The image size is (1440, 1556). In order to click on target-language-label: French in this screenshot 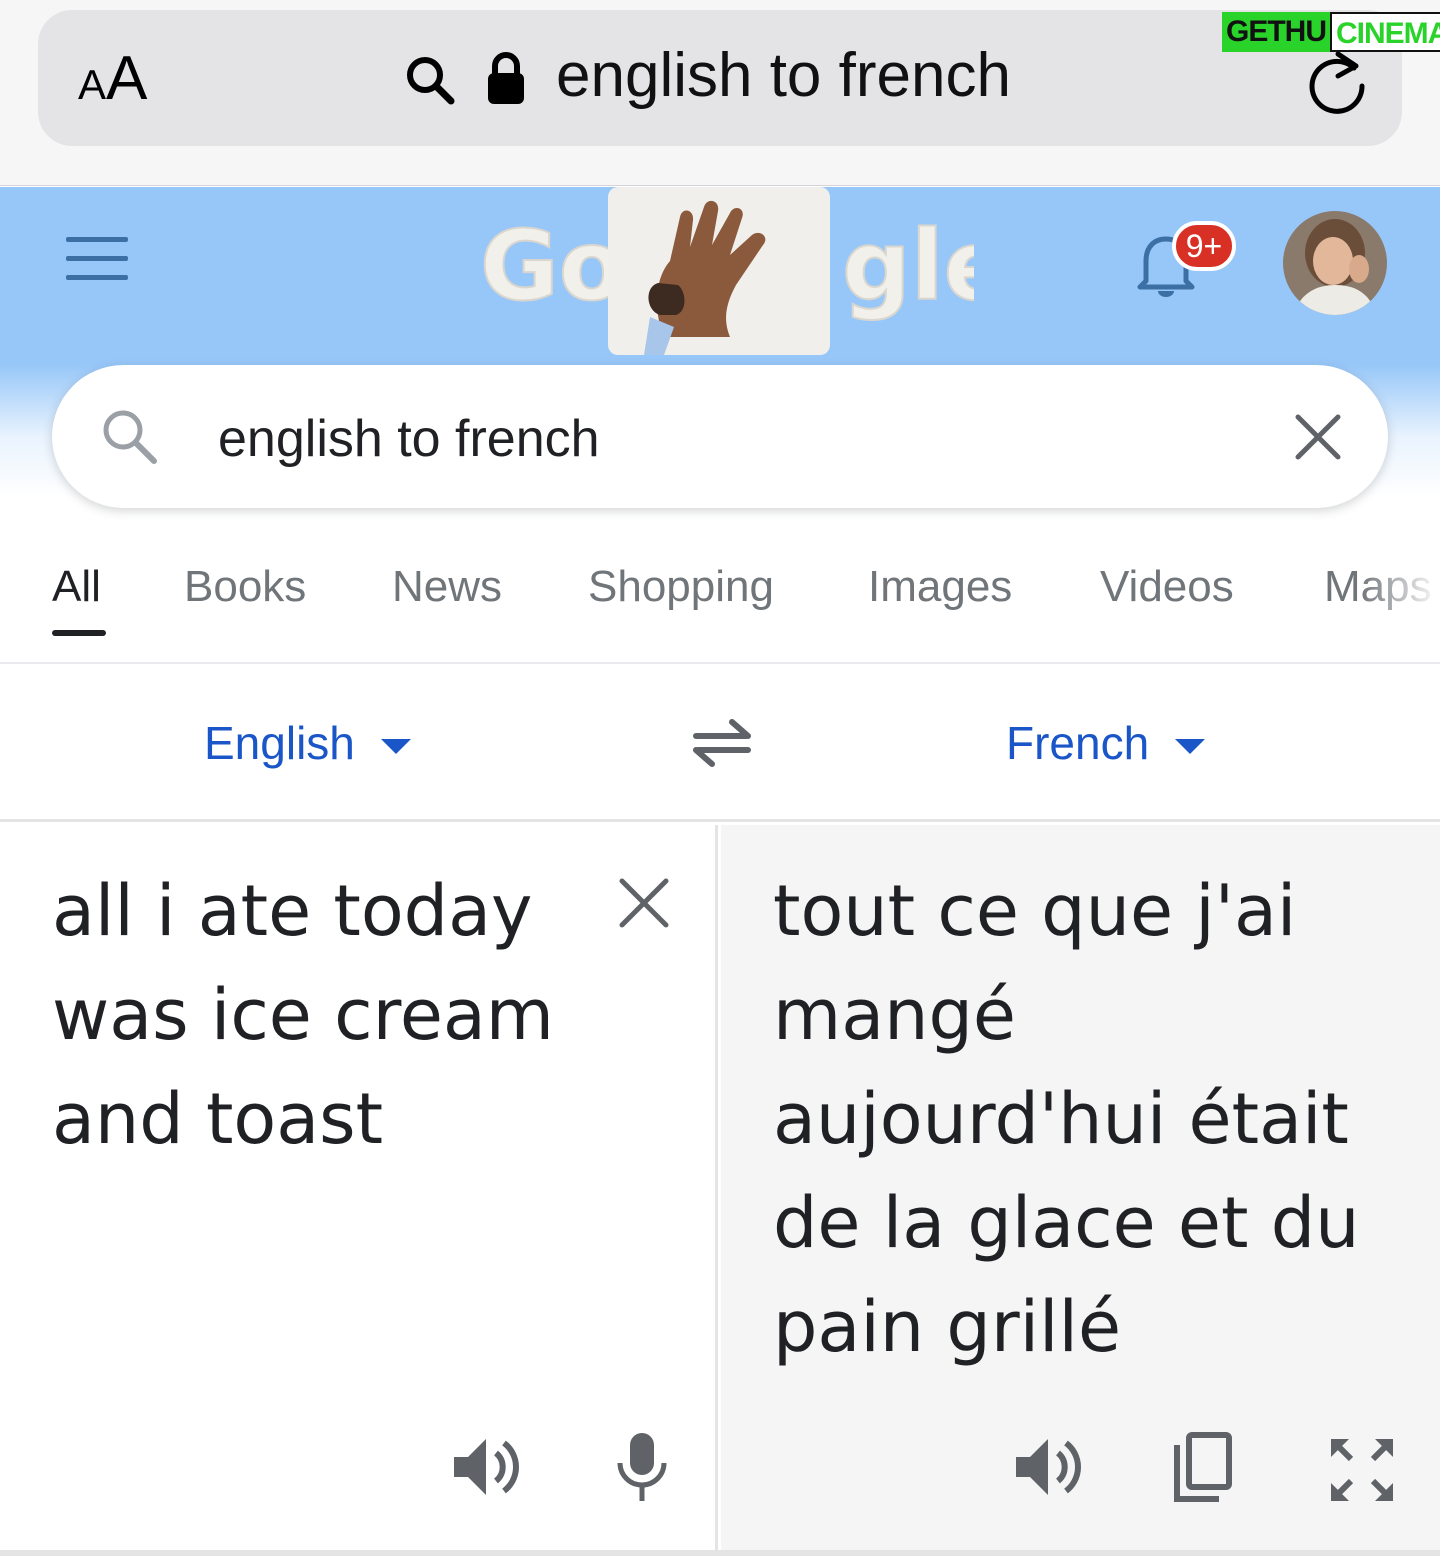, I will do `click(1078, 743)`.